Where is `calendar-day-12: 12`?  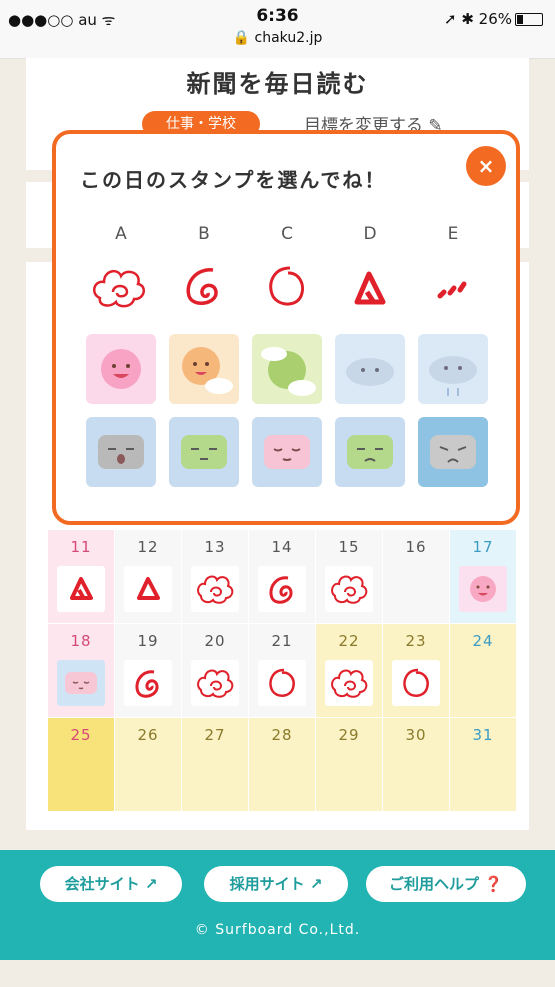
calendar-day-12: 12 is located at coordinates (148, 576).